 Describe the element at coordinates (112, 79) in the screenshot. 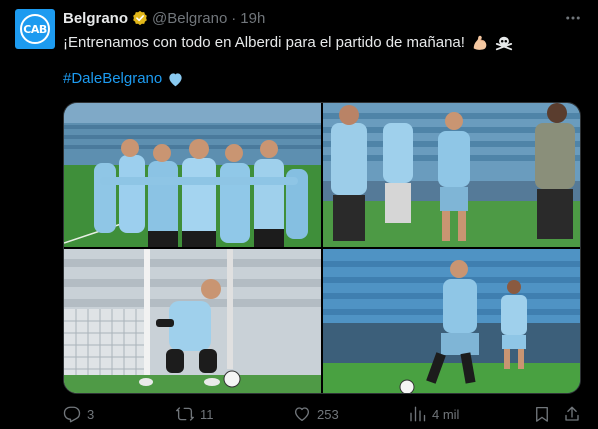

I see `hashtag-link: #DaleBelgrano` at that location.